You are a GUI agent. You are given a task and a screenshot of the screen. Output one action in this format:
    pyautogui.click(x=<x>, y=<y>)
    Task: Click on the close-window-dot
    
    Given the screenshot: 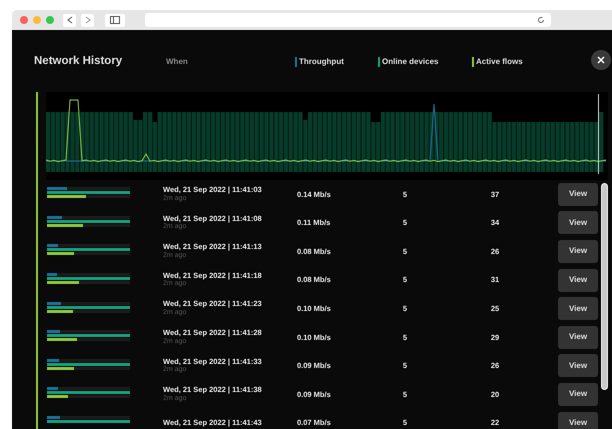 What is the action you would take?
    pyautogui.click(x=24, y=20)
    